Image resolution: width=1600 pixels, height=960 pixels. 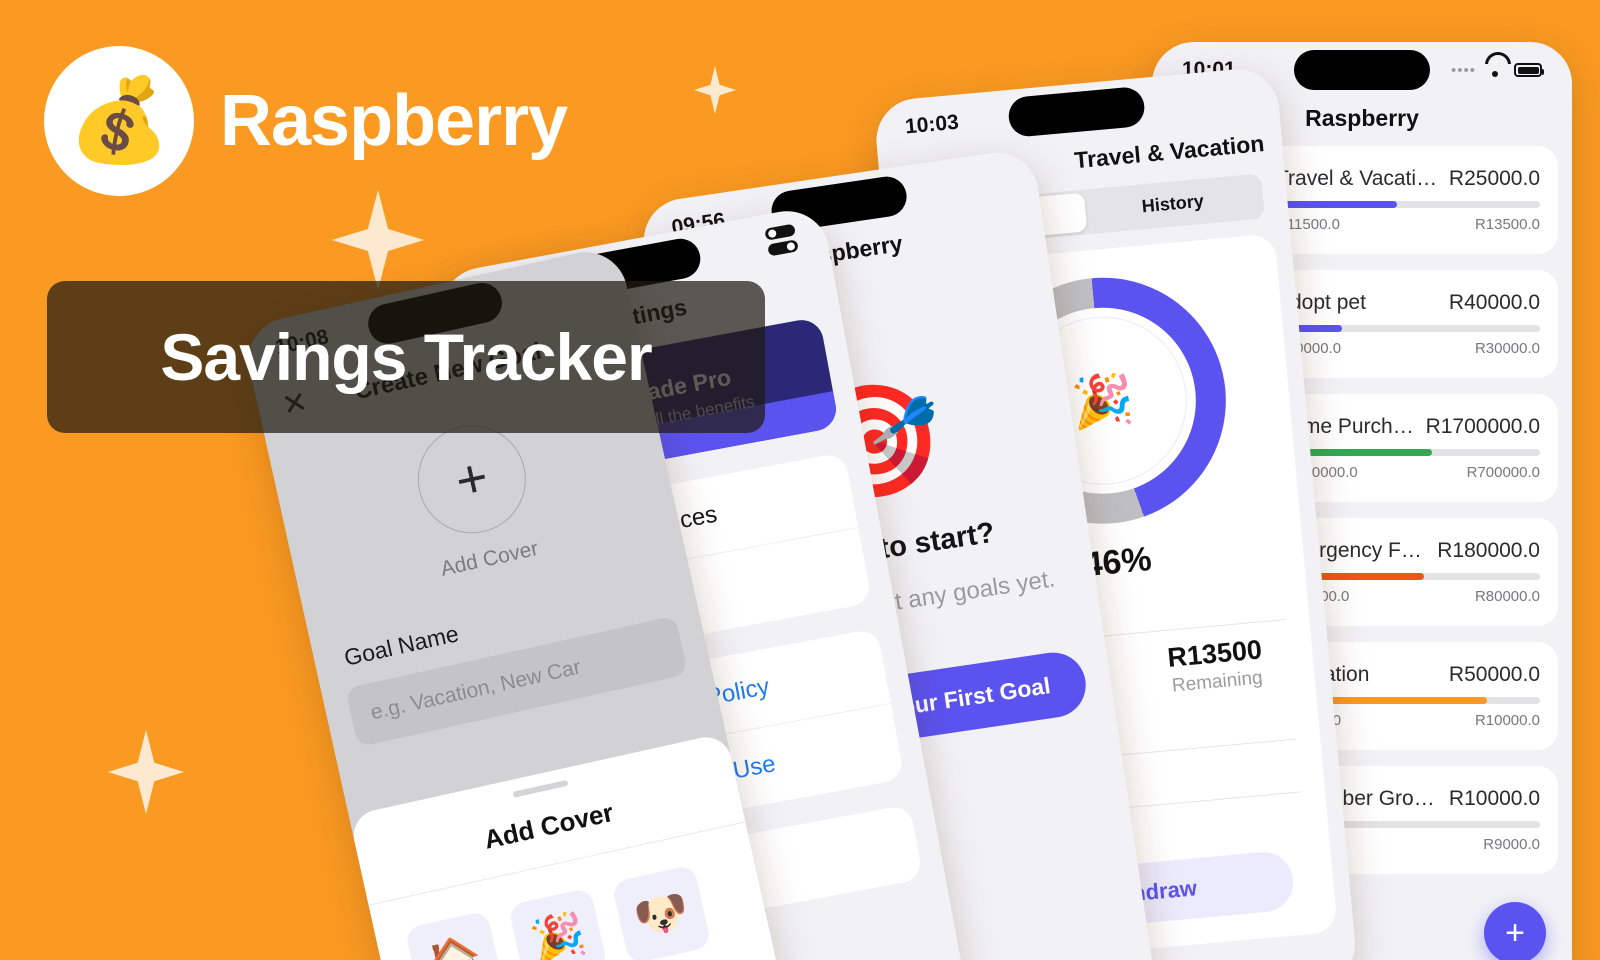 What do you see at coordinates (394, 121) in the screenshot?
I see `brand-title: Raspberry` at bounding box center [394, 121].